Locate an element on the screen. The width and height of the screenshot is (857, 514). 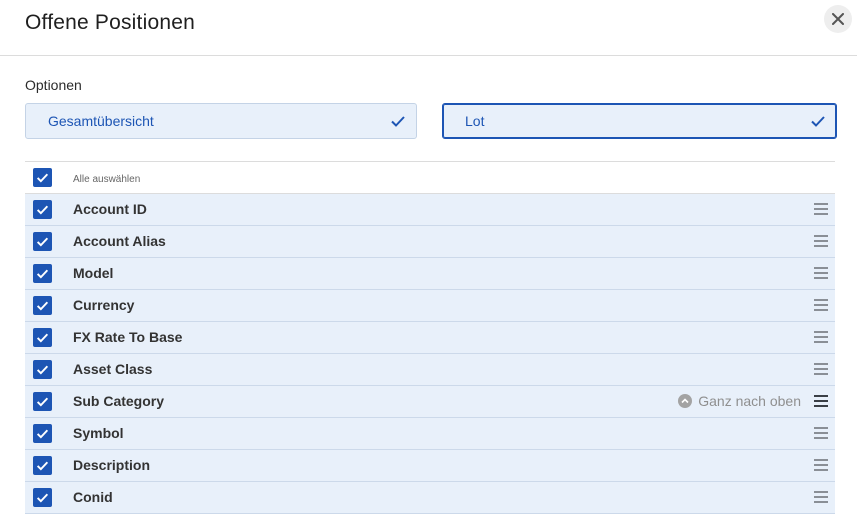
close-icon is located at coordinates (838, 19).